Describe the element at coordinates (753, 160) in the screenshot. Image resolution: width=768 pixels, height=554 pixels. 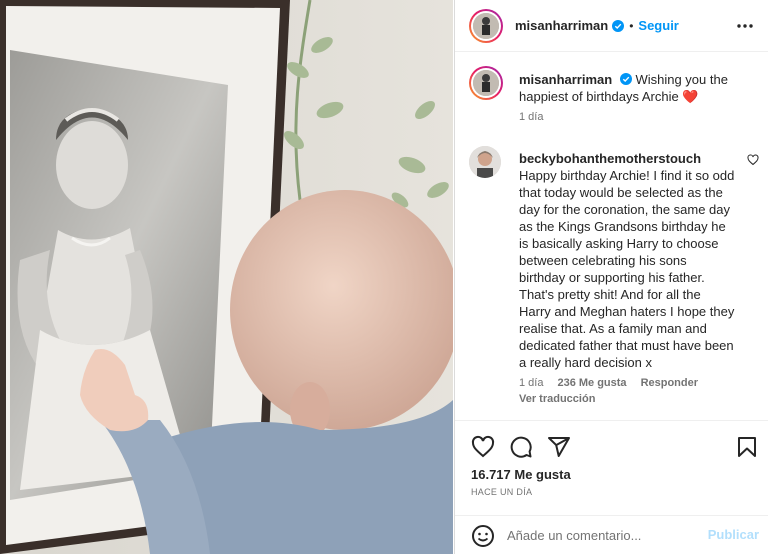
I see `comment-heart-icon` at that location.